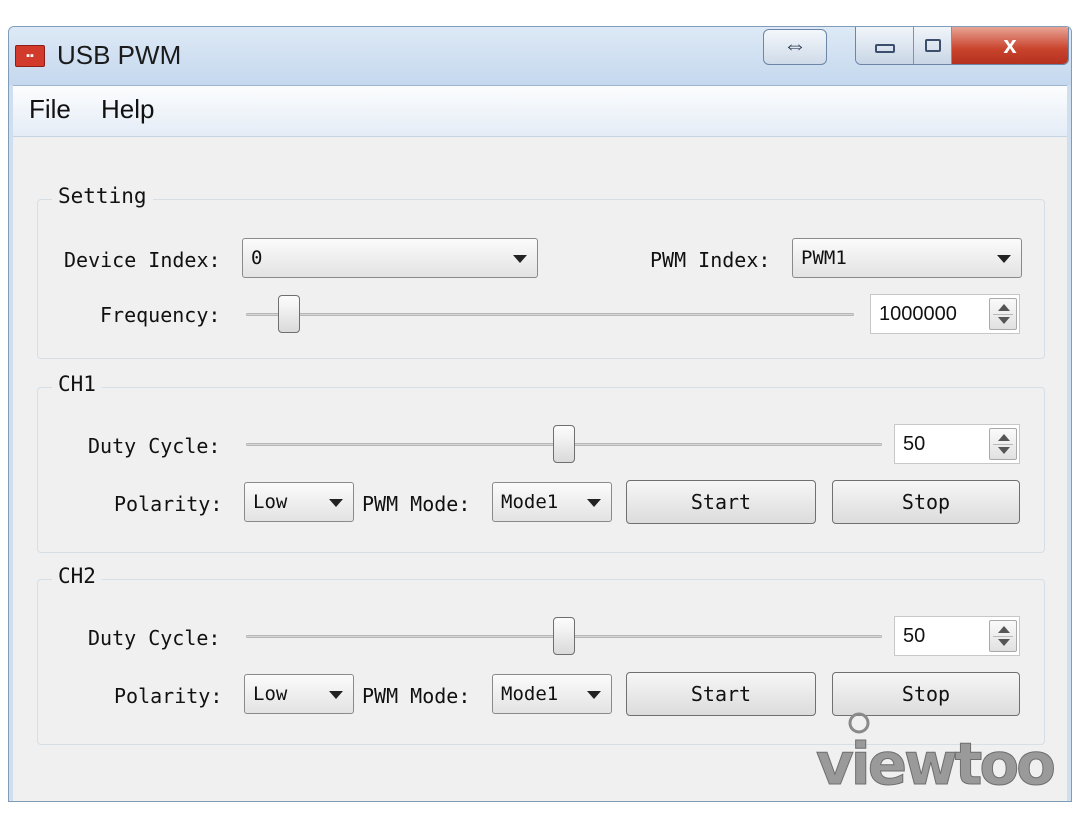 This screenshot has width=1080, height=827. Describe the element at coordinates (918, 314) in the screenshot. I see `frequency-value: 1000000` at that location.